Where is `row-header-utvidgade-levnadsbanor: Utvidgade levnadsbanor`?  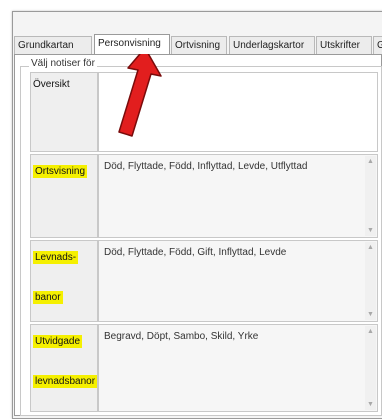 row-header-utvidgade-levnadsbanor: Utvidgade levnadsbanor is located at coordinates (64, 368).